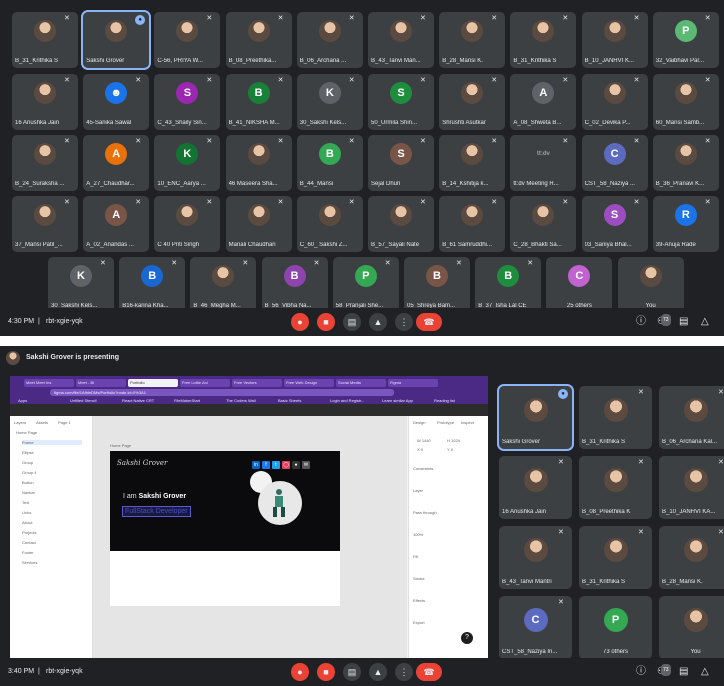 This screenshot has width=724, height=686. I want to click on participant-tile: B_08_Preethika K ✕, so click(615, 487).